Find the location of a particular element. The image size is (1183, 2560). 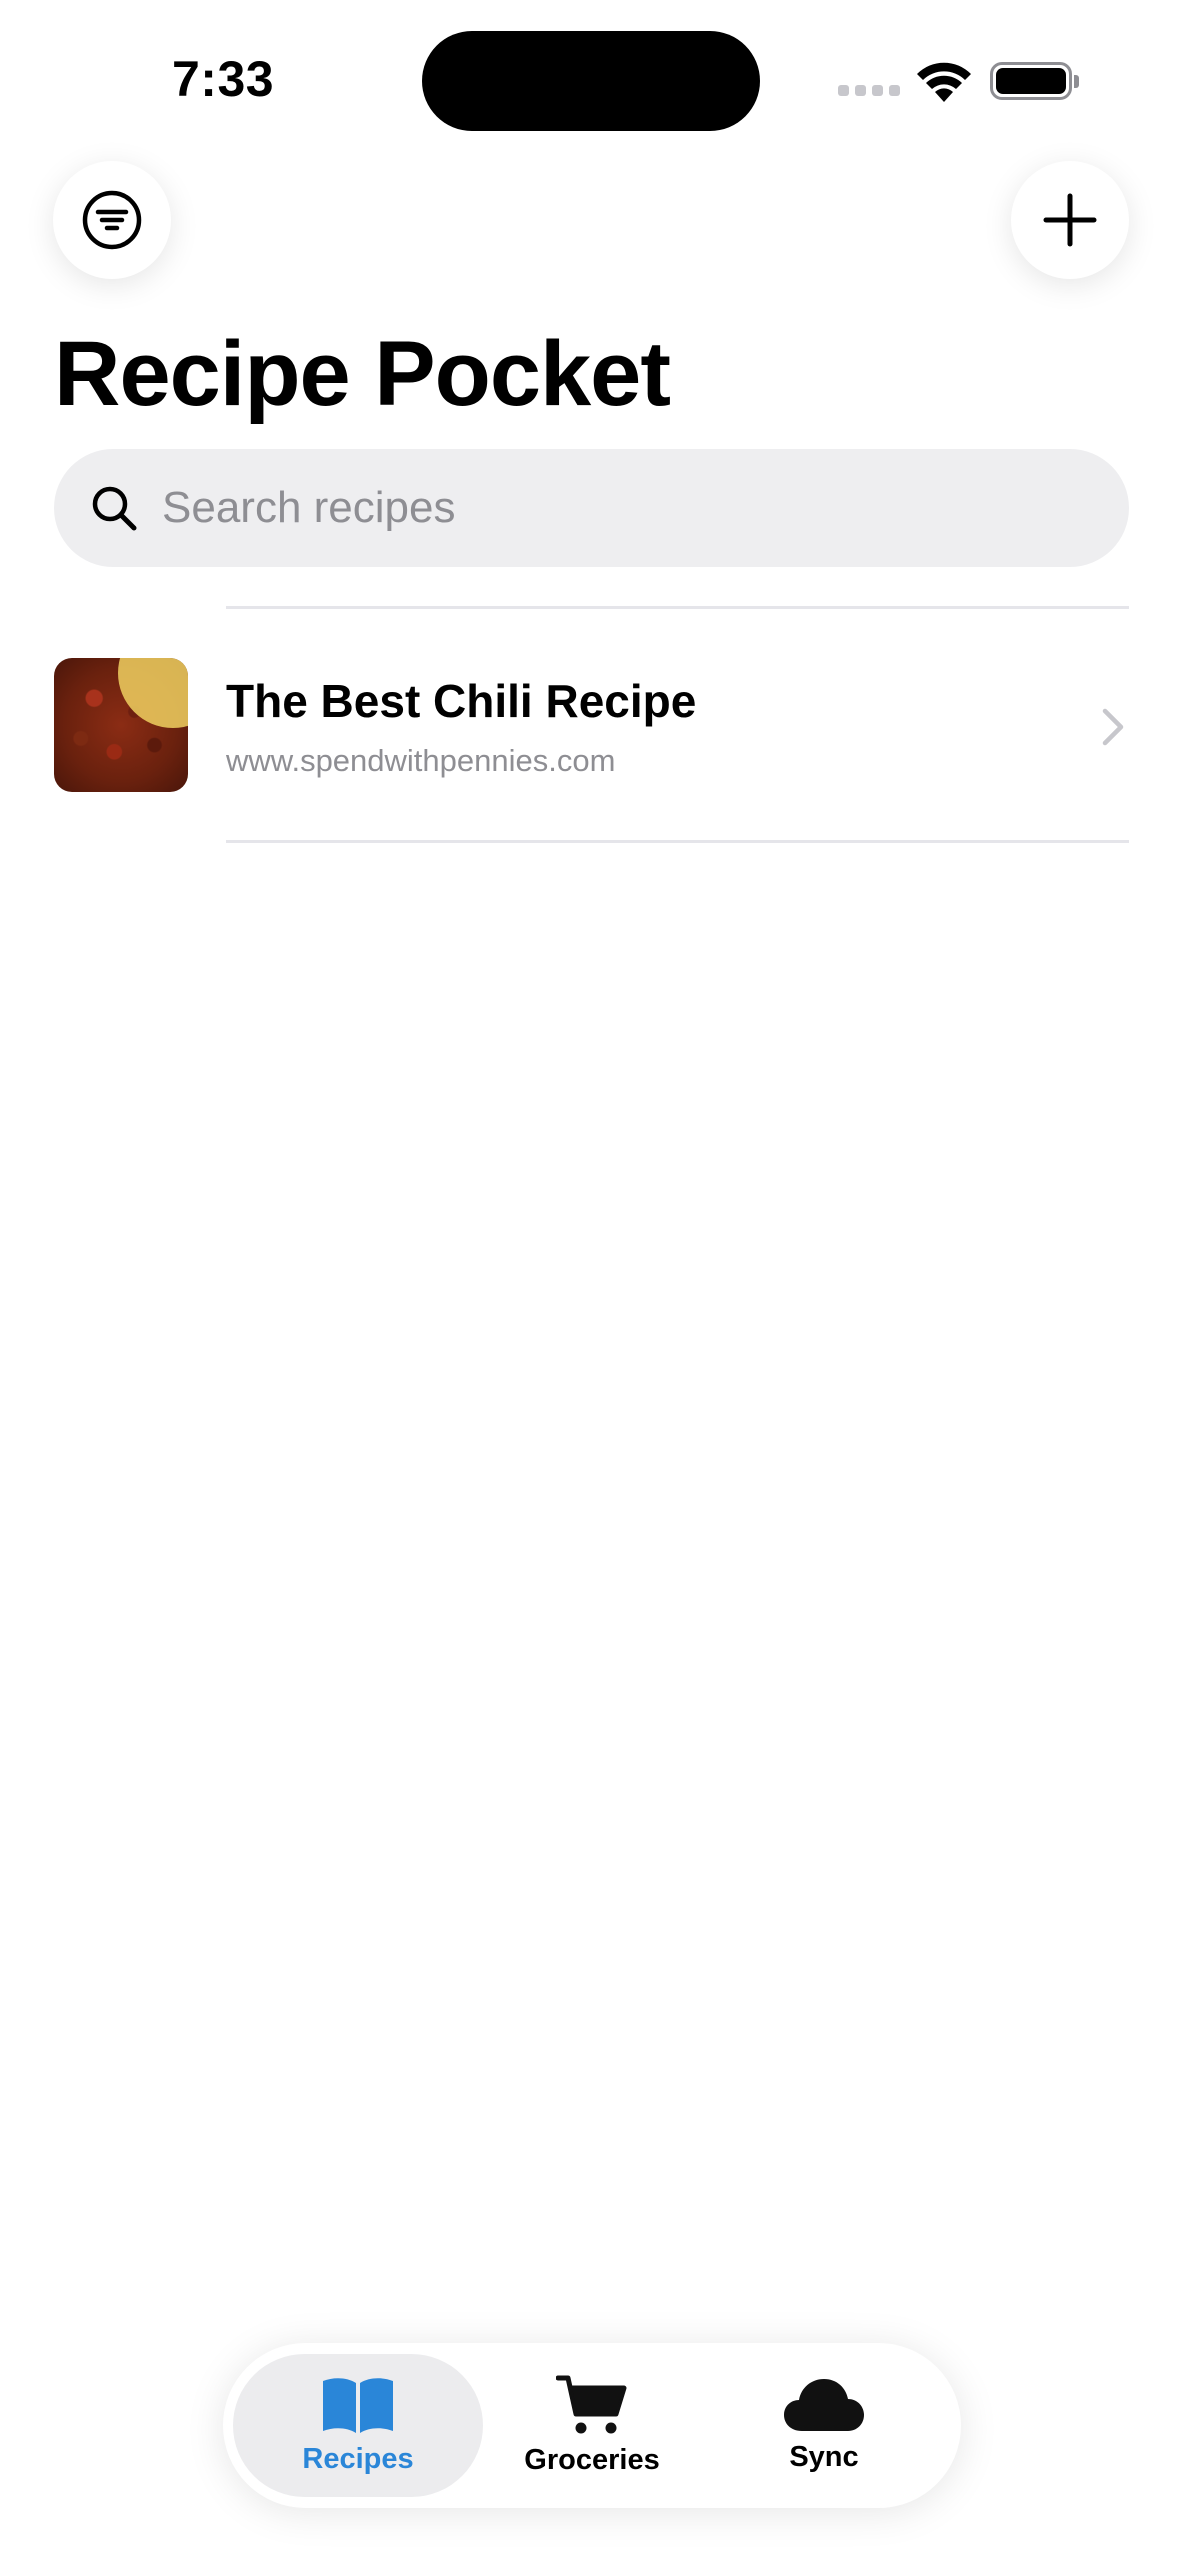

tab-bar: Recipes Groceries Sync is located at coordinates (592, 2425).